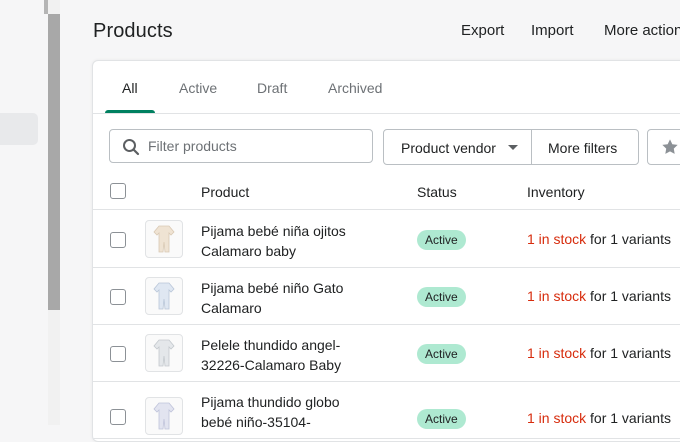 This screenshot has width=680, height=442. I want to click on more-filters-label: More filters, so click(583, 148).